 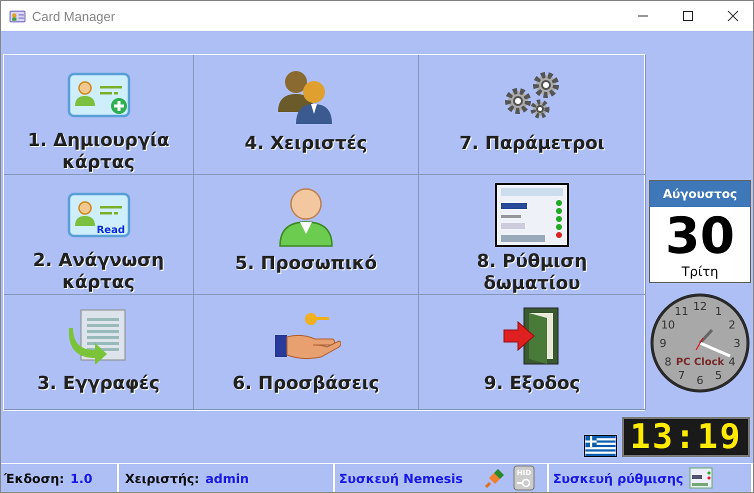 What do you see at coordinates (663, 343) in the screenshot?
I see `clock-numeral: 9` at bounding box center [663, 343].